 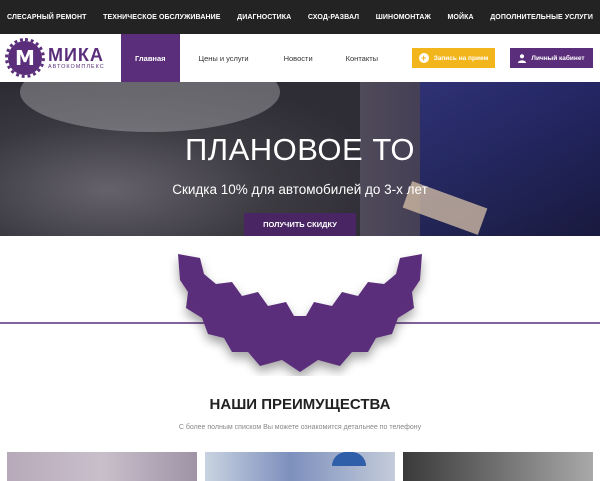 What do you see at coordinates (349, 459) in the screenshot?
I see `mechanic-cap-photo` at bounding box center [349, 459].